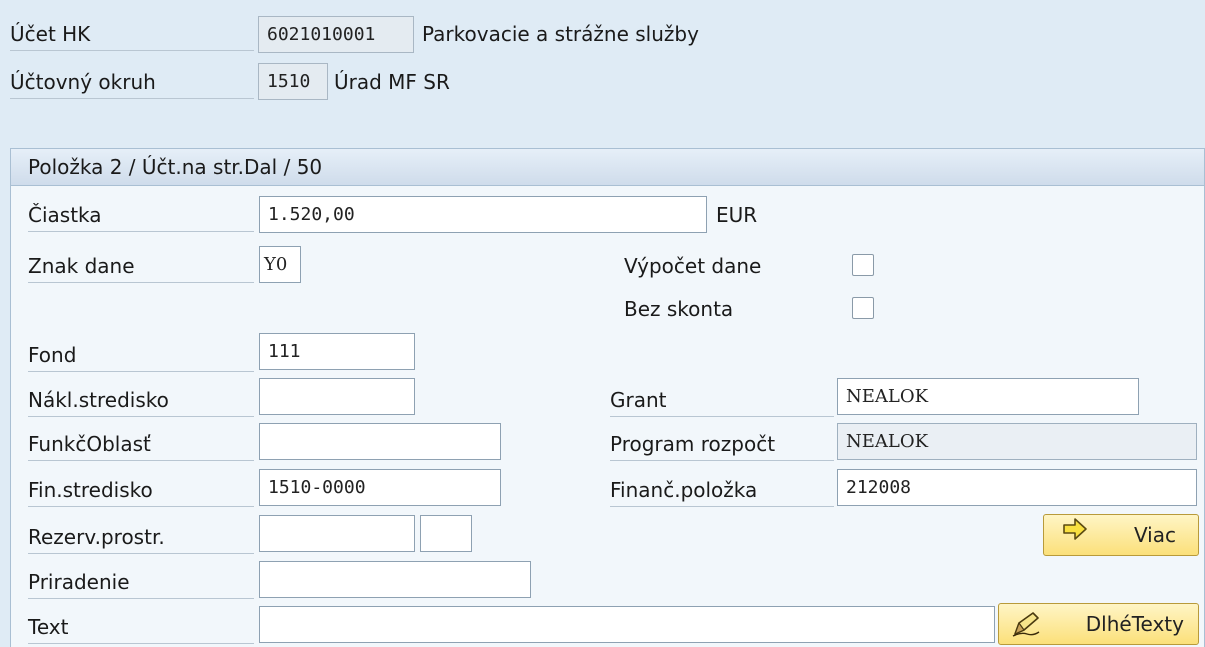 This screenshot has height=647, width=1205. Describe the element at coordinates (141, 539) in the screenshot. I see `earmarked-funds-label: Rezerv.prostr.` at that location.